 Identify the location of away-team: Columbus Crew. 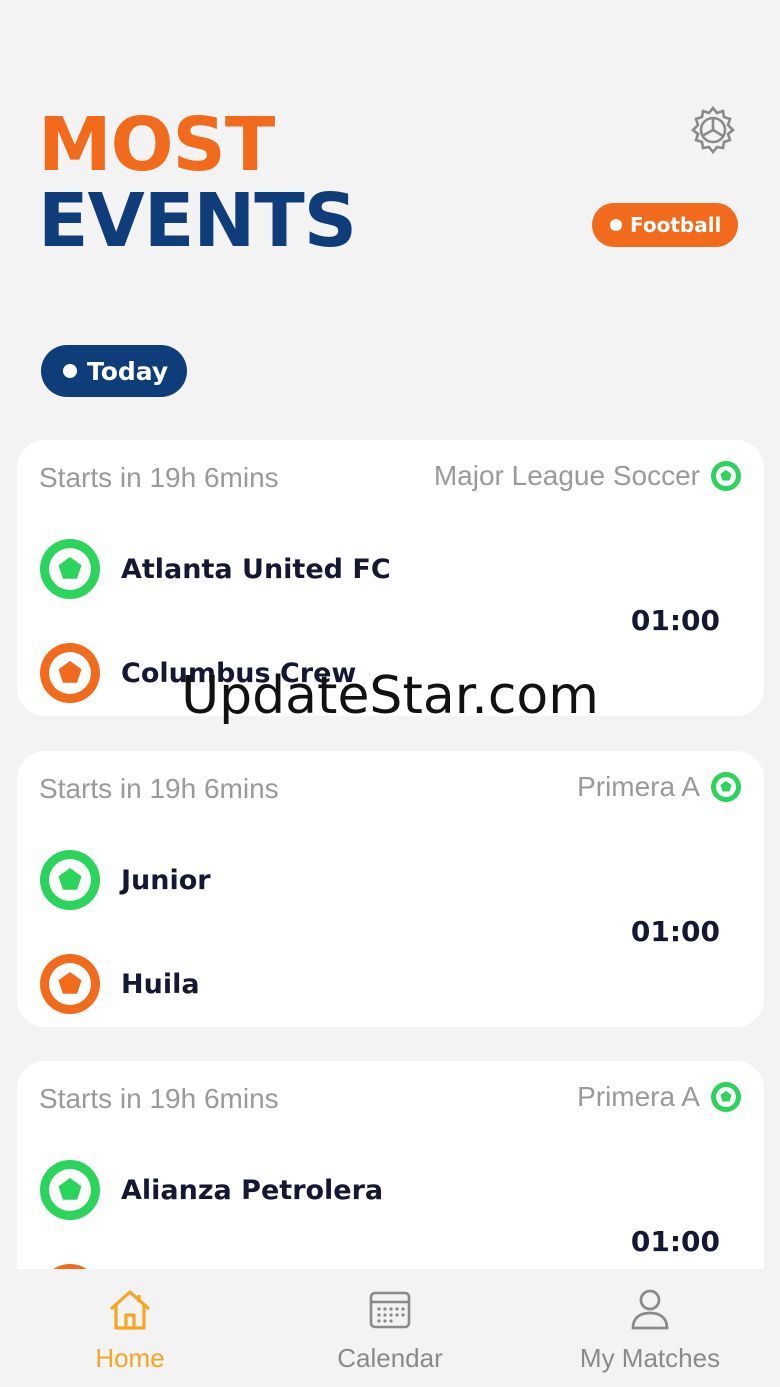
(197, 673).